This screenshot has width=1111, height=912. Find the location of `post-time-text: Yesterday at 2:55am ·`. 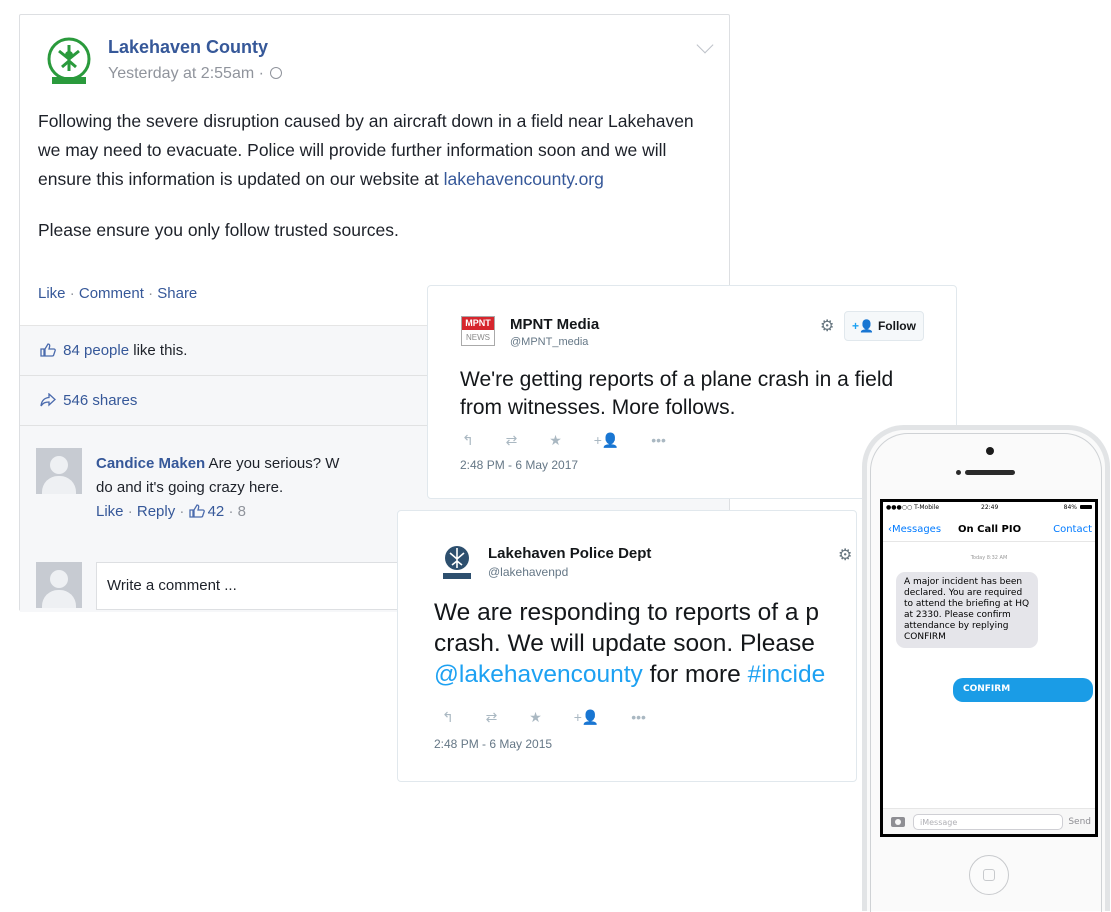

post-time-text: Yesterday at 2:55am · is located at coordinates (186, 73).